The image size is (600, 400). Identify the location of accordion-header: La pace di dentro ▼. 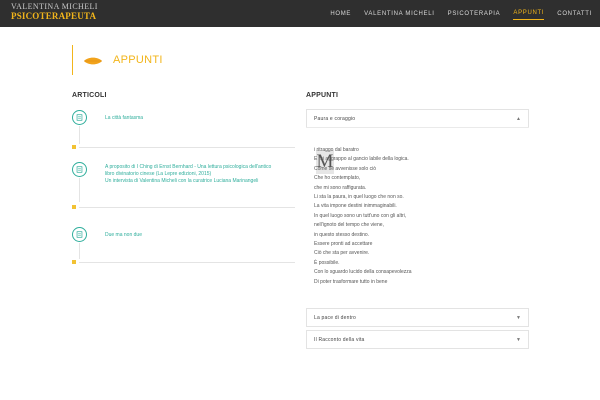
(417, 317).